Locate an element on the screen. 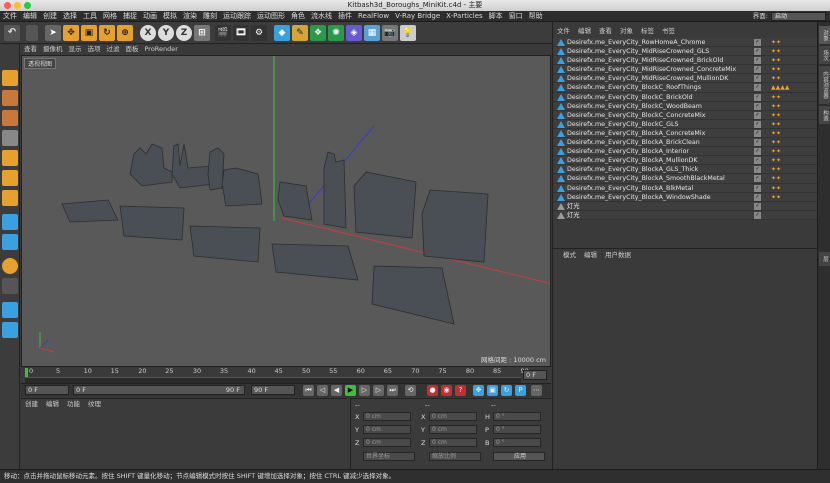 The height and width of the screenshot is (483, 830). y-axis-lock-icon: Y is located at coordinates (166, 33).